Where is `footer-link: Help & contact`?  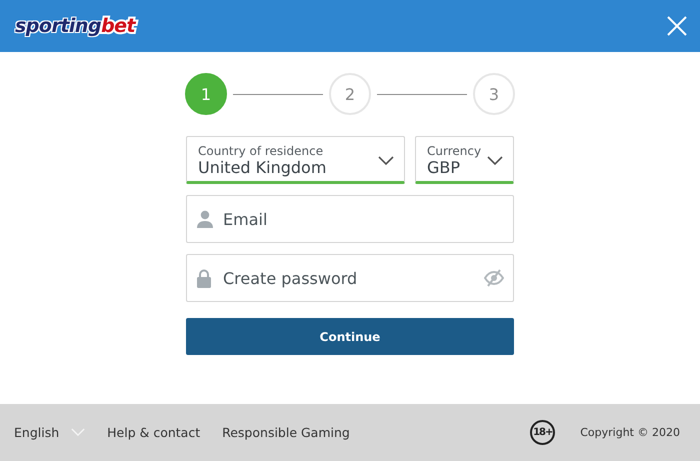
footer-link: Help & contact is located at coordinates (153, 432).